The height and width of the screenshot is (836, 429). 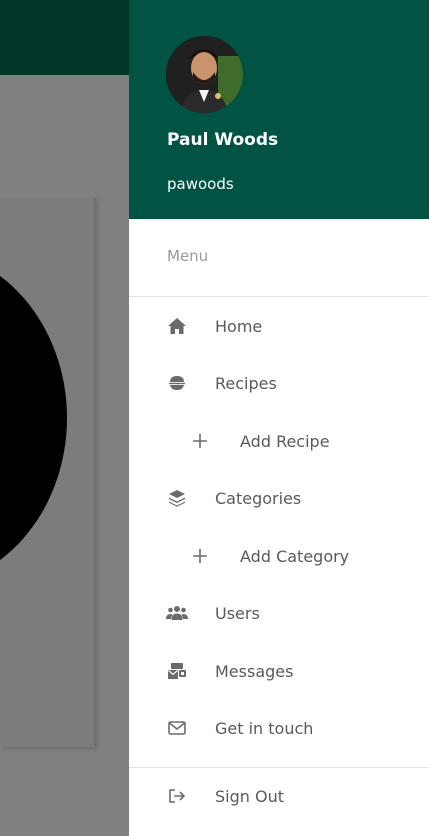 I want to click on nav-item-add-recipe: Add Recipe, so click(x=279, y=441).